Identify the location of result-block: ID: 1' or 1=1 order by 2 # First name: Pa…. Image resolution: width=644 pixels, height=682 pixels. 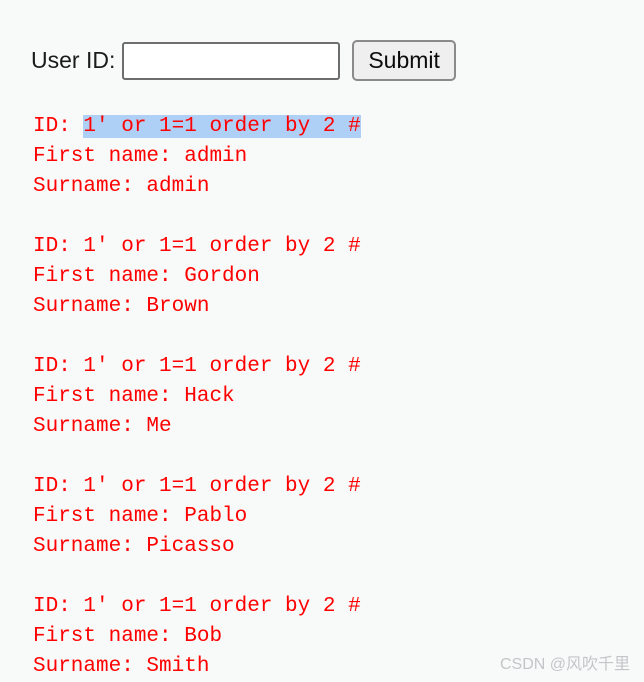
(323, 517).